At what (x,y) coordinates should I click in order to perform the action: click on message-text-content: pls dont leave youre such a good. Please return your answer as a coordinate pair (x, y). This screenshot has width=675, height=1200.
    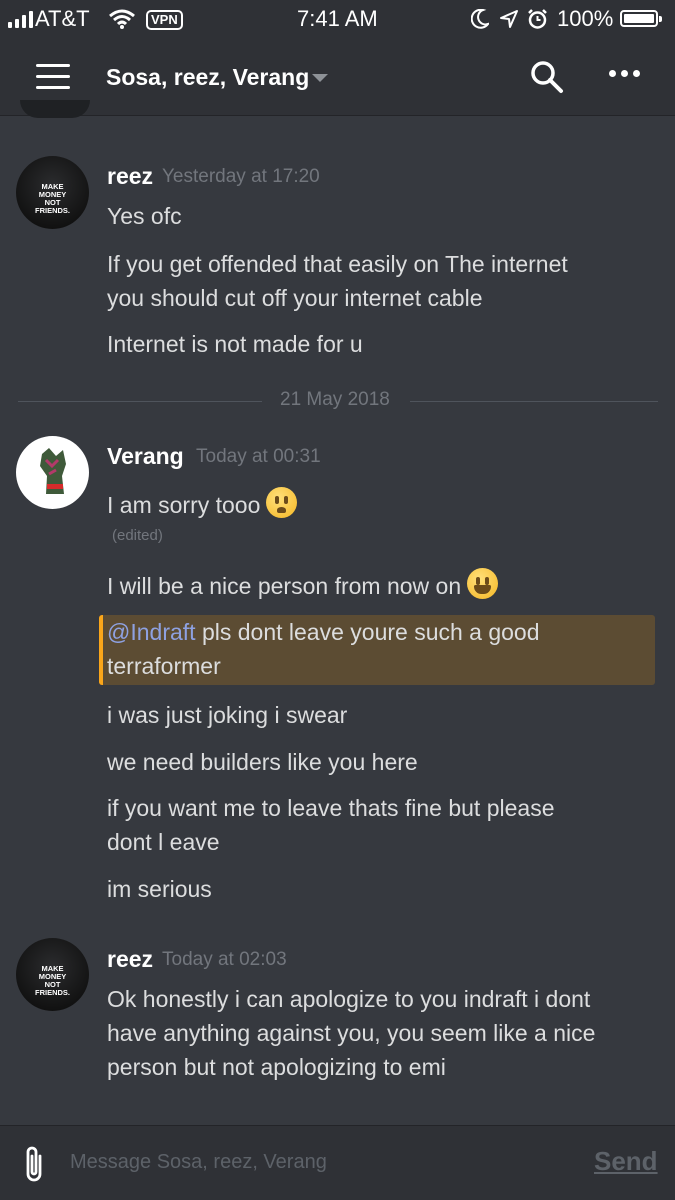
    Looking at the image, I should click on (367, 632).